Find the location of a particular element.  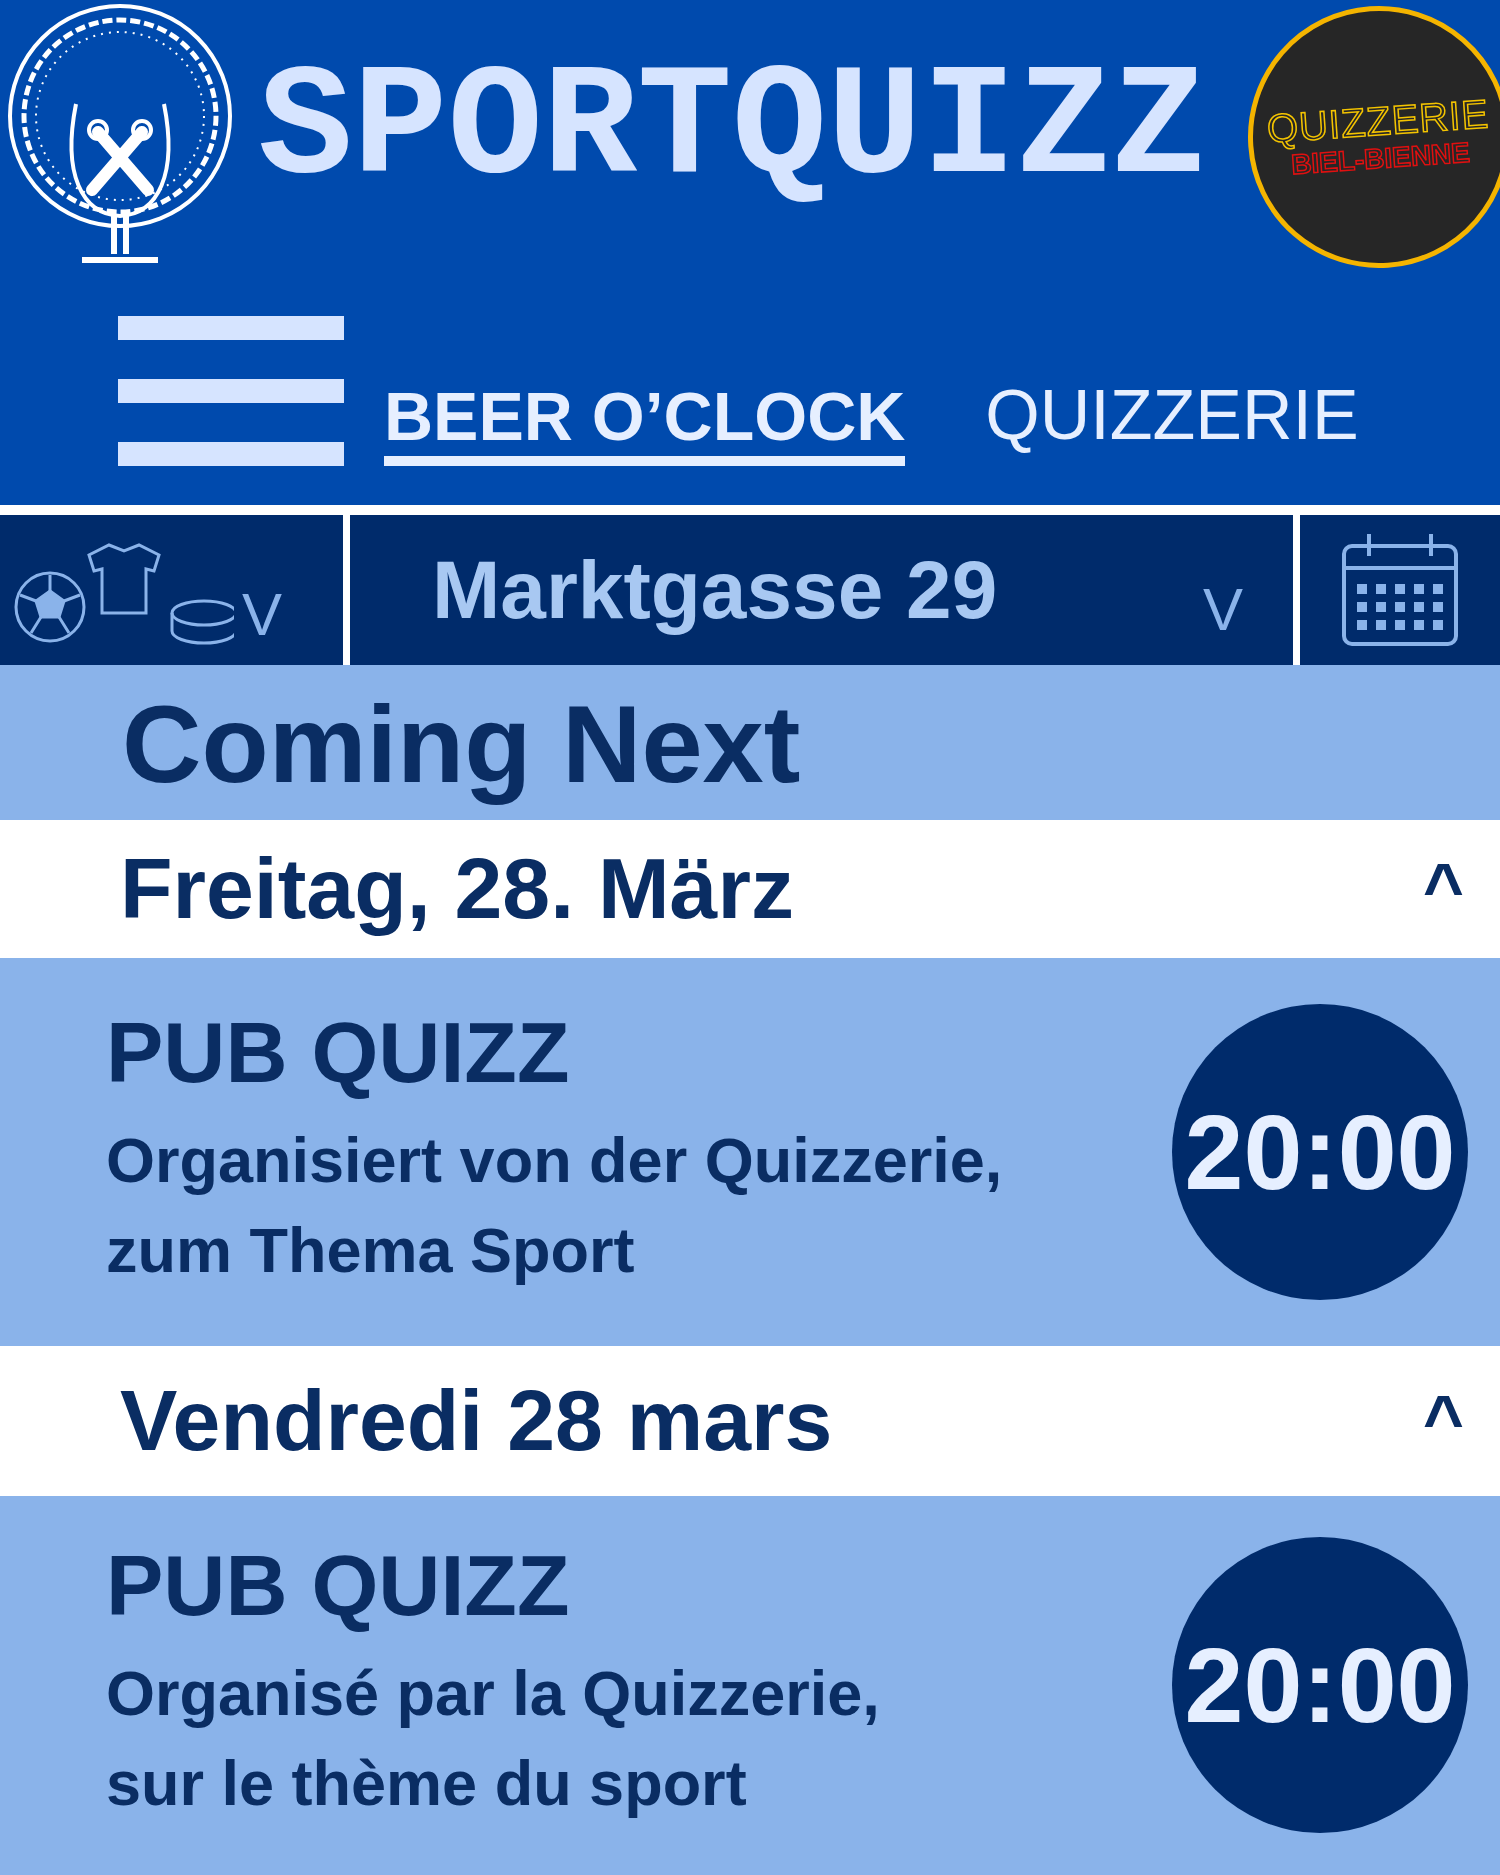

day-header: Vendredi 28 mars ^ is located at coordinates (750, 1421).